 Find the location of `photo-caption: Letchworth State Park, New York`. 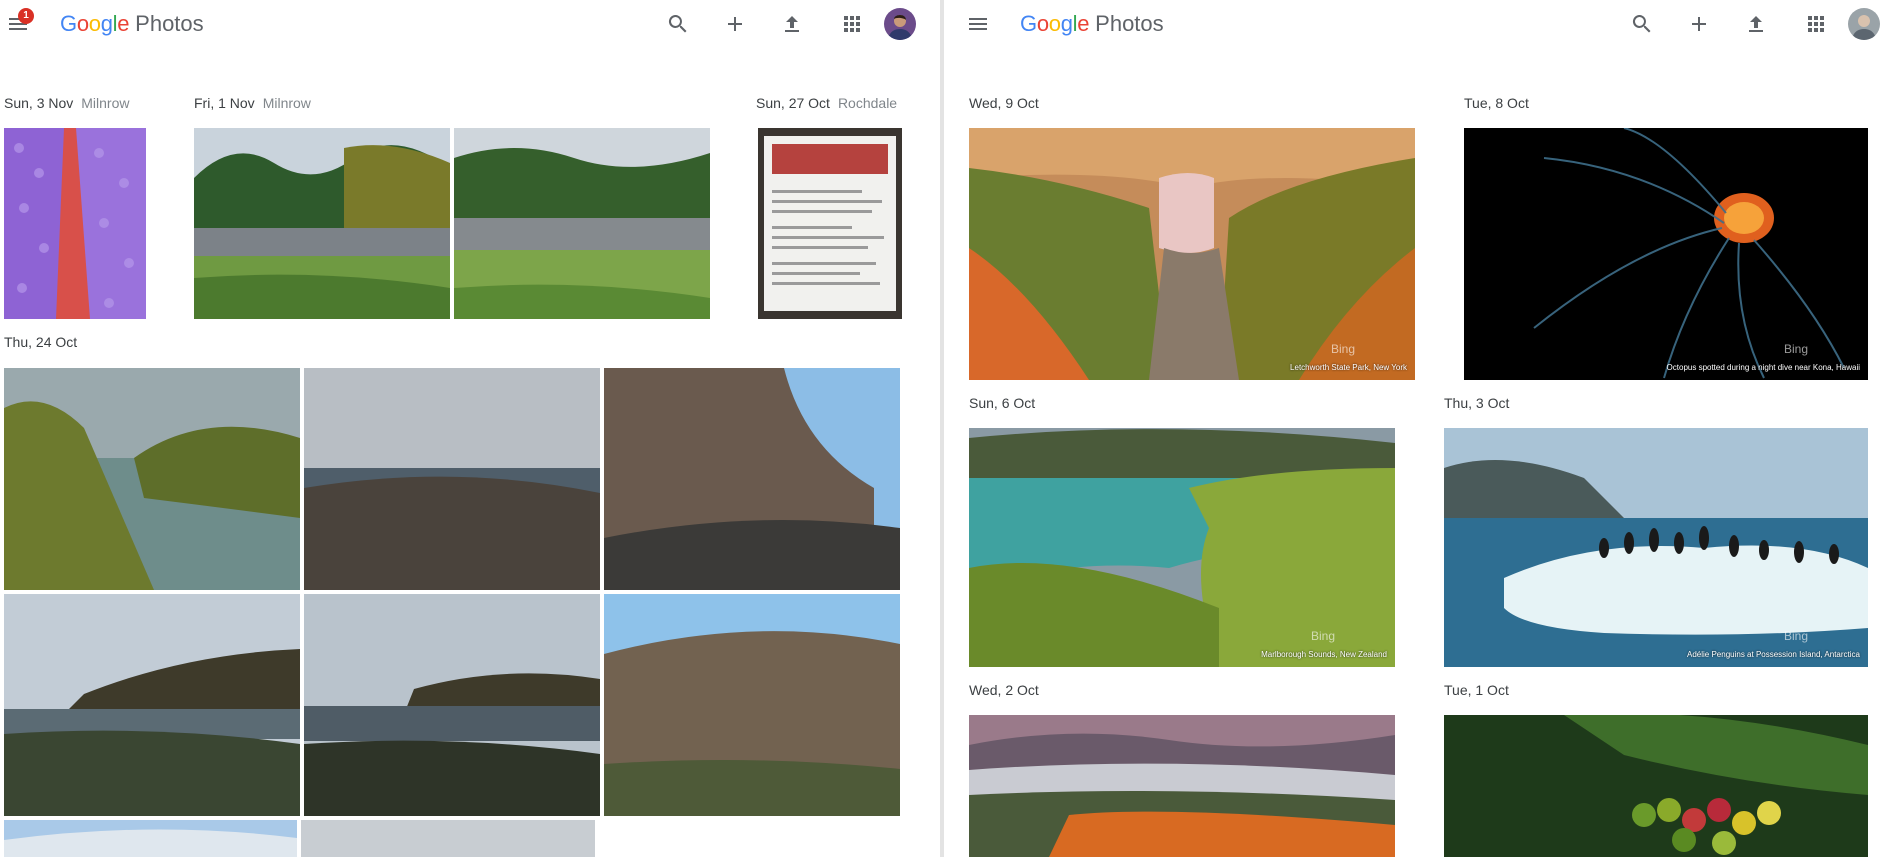

photo-caption: Letchworth State Park, New York is located at coordinates (1348, 367).